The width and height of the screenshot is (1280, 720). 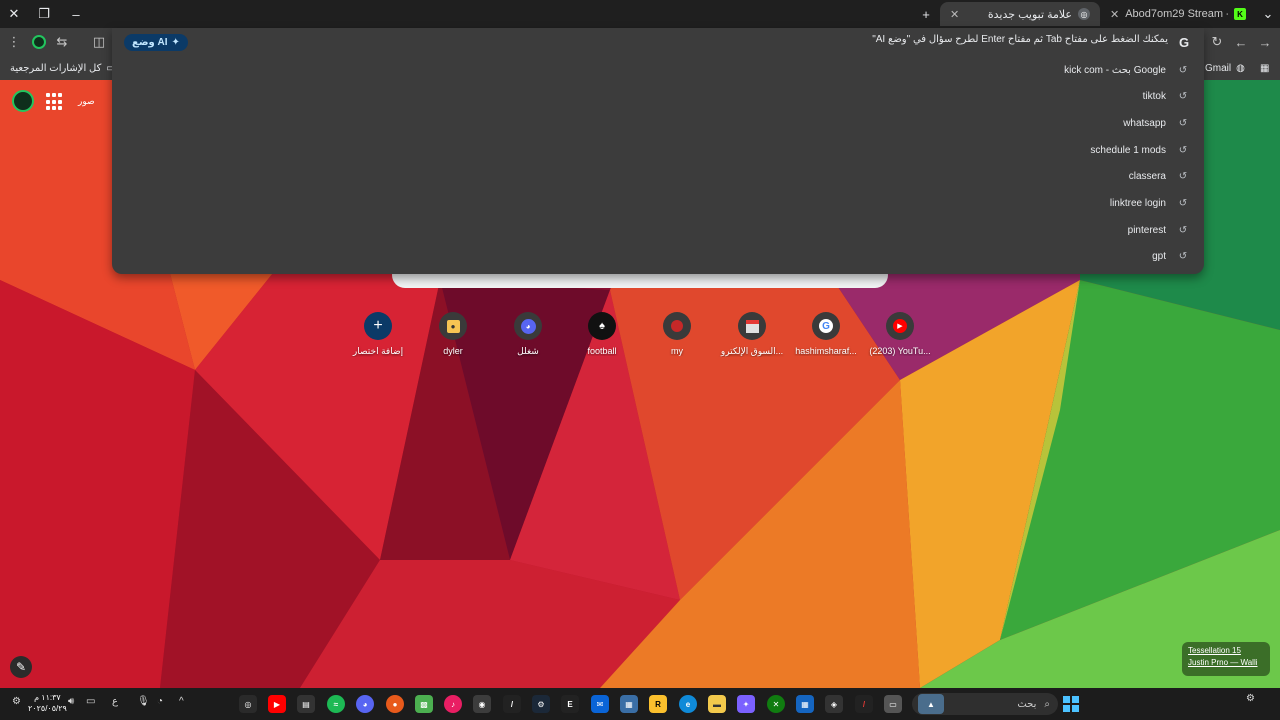 I want to click on customize-pencil-icon: ✎, so click(x=21, y=667).